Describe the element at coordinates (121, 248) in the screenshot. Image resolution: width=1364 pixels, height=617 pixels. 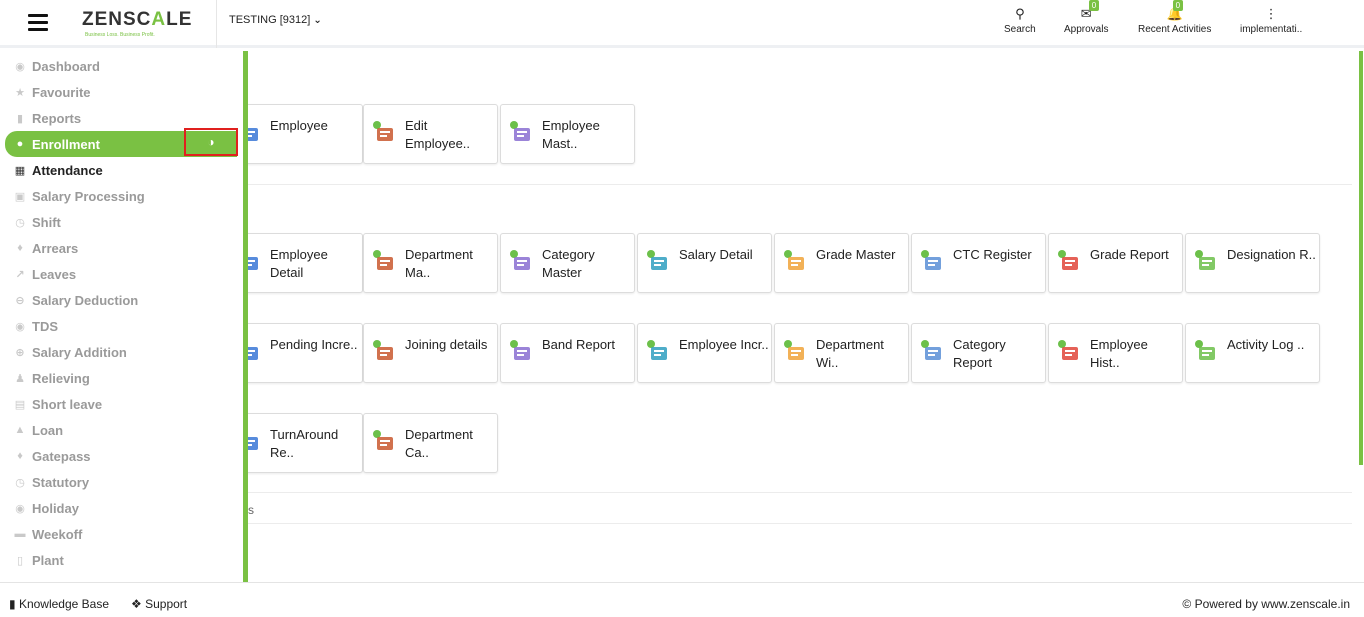
I see `sidebar-item-arrears: ♦ Arrears` at that location.